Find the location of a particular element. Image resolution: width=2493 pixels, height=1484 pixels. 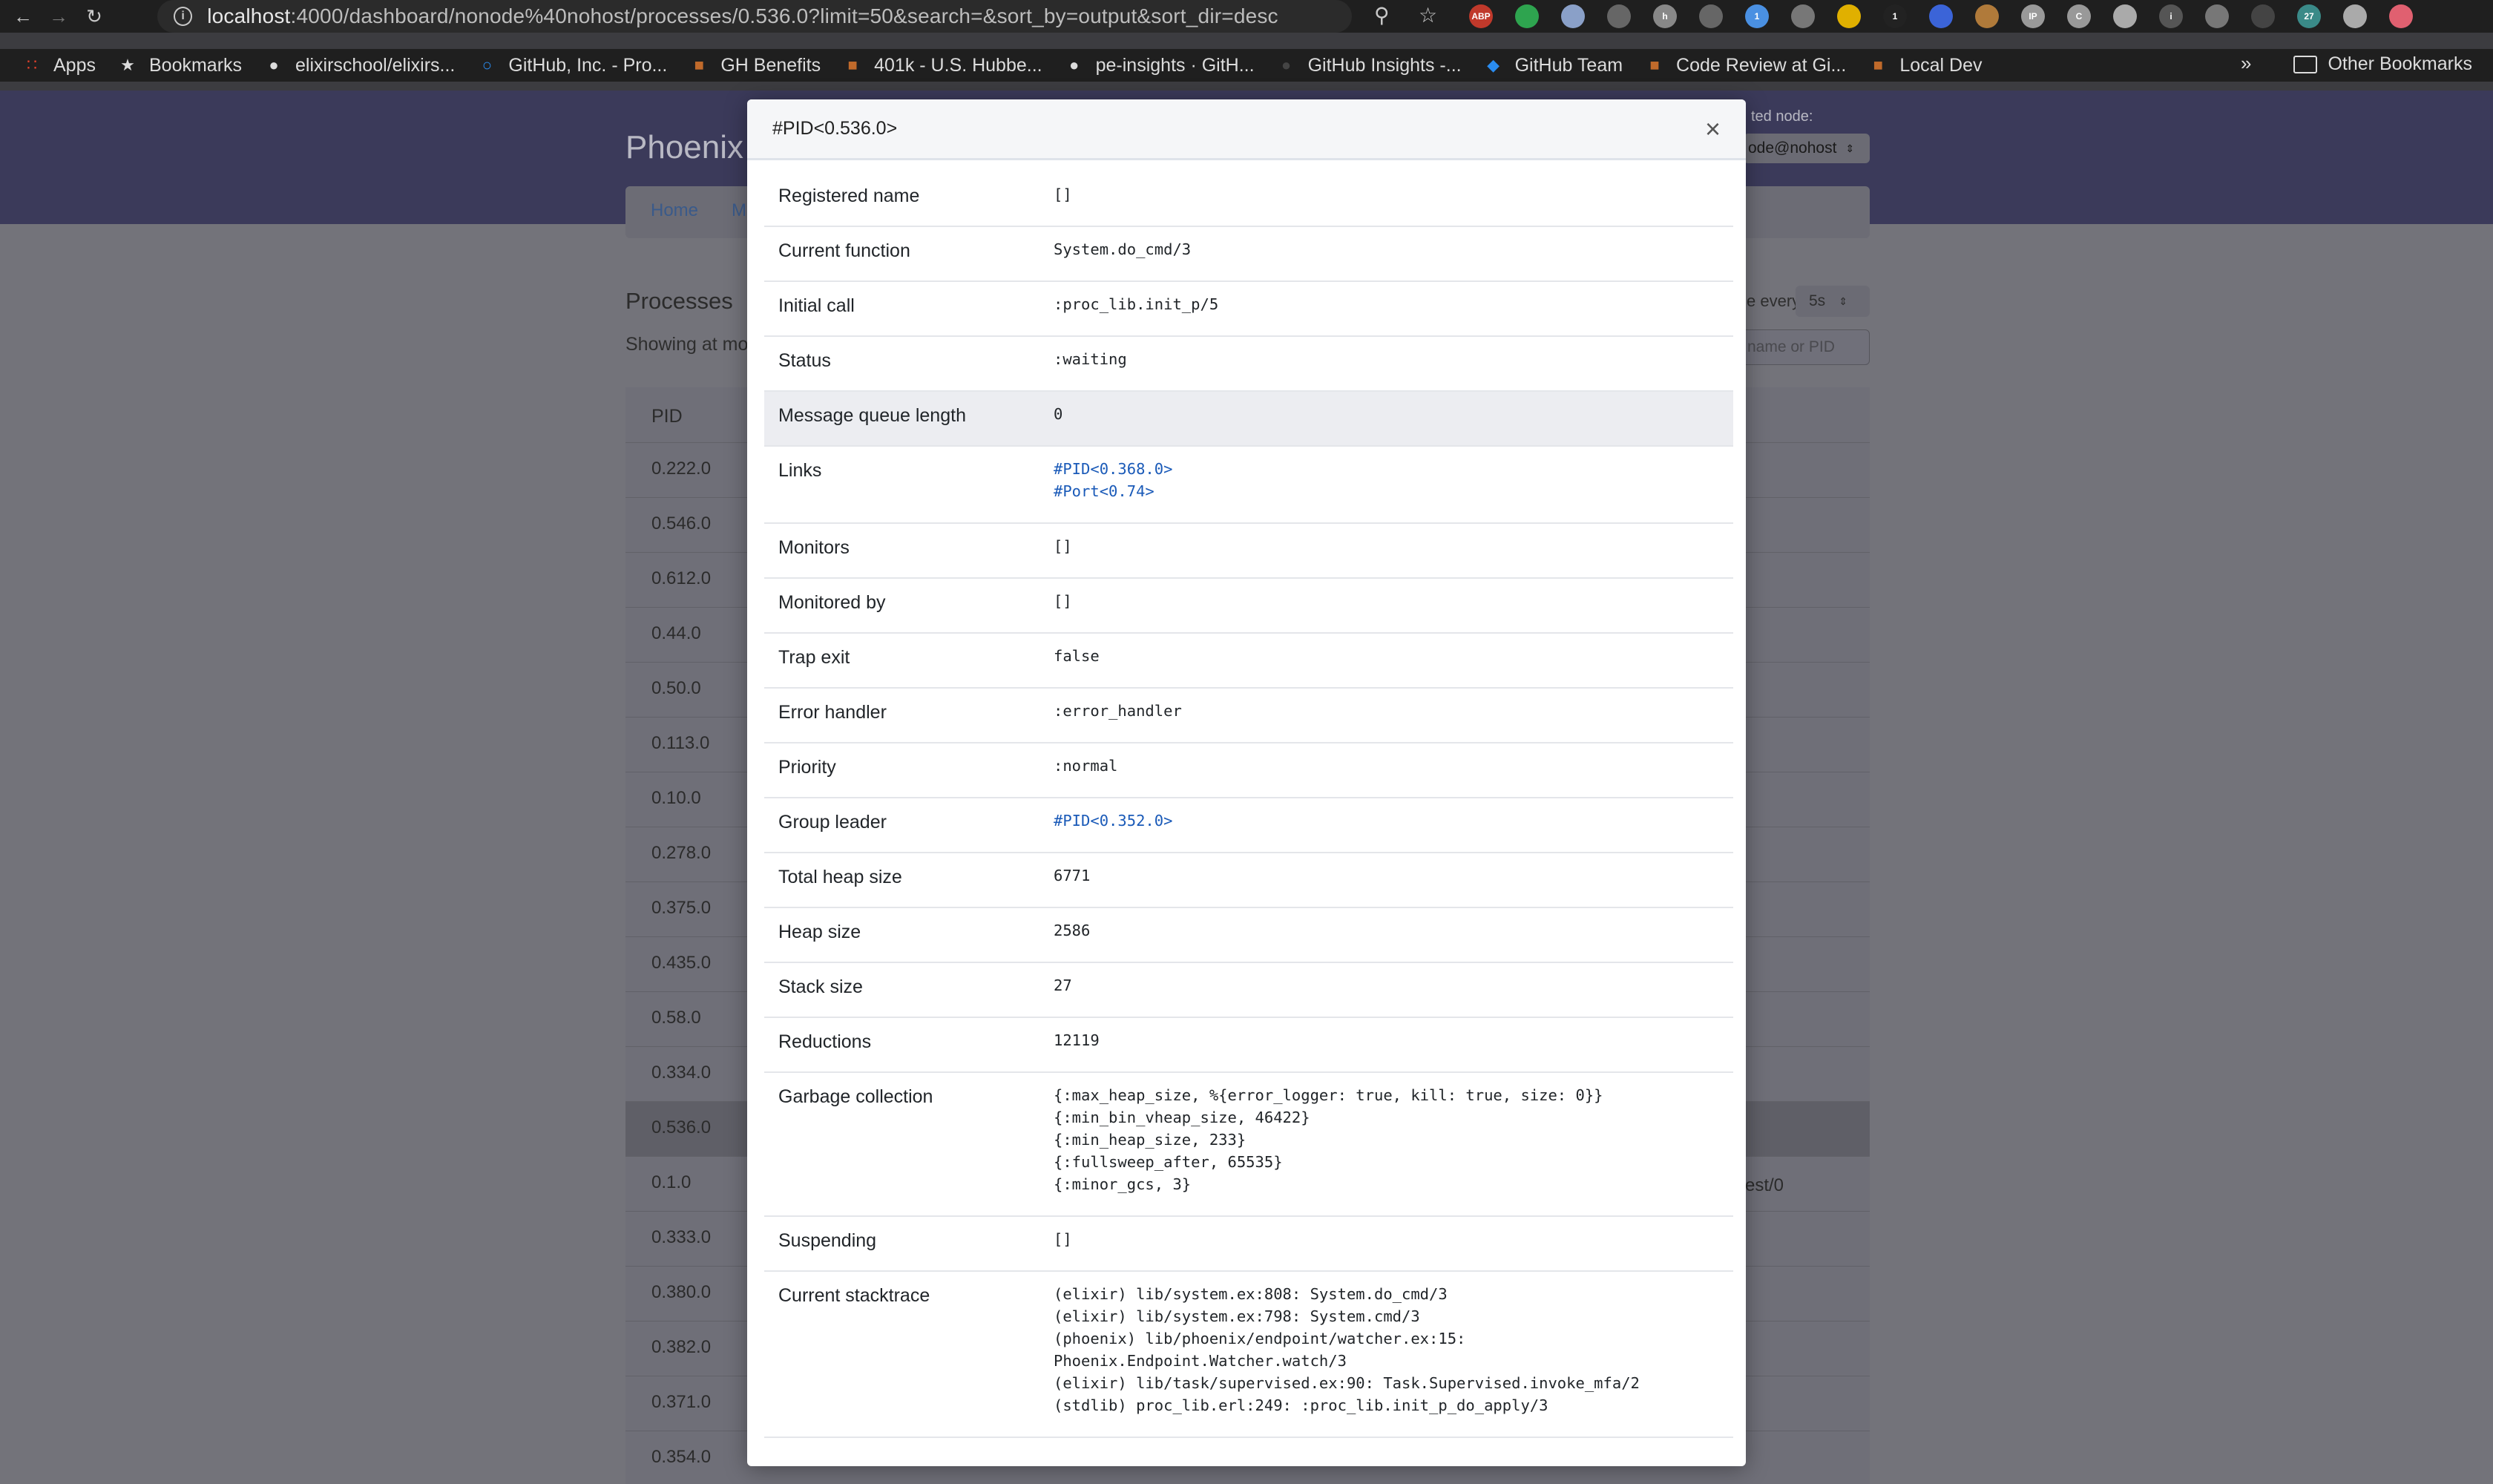

check-icon is located at coordinates (1941, 16).